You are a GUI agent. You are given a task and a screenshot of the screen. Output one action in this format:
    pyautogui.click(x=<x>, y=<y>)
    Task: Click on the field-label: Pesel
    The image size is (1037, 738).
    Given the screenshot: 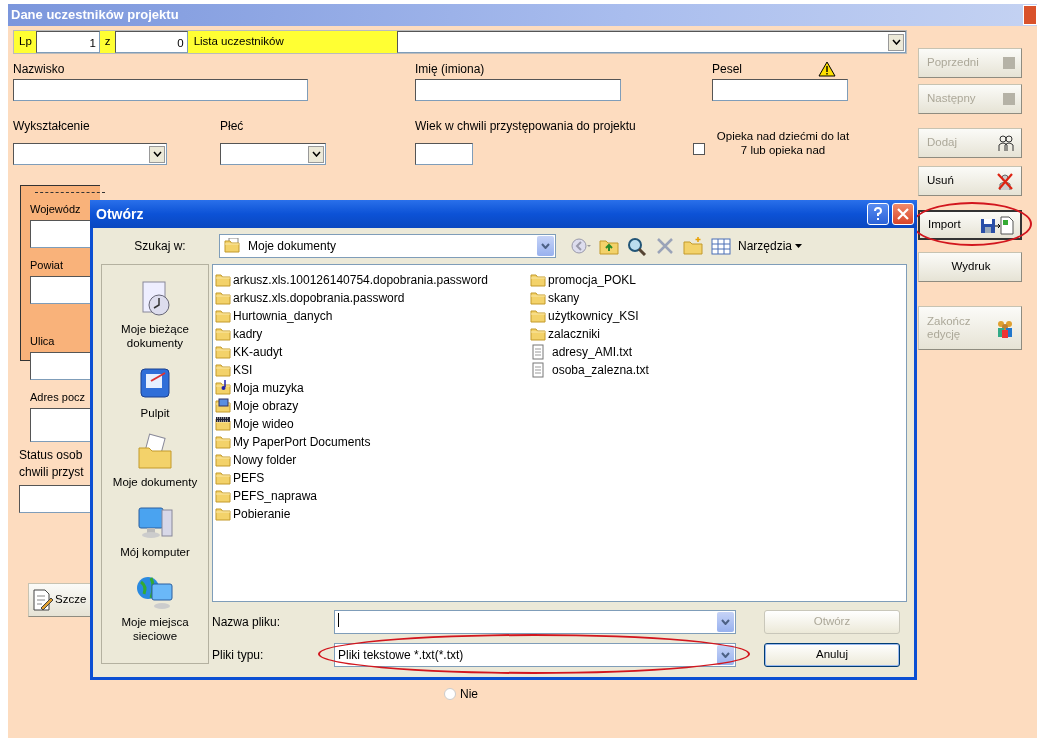 What is the action you would take?
    pyautogui.click(x=727, y=69)
    